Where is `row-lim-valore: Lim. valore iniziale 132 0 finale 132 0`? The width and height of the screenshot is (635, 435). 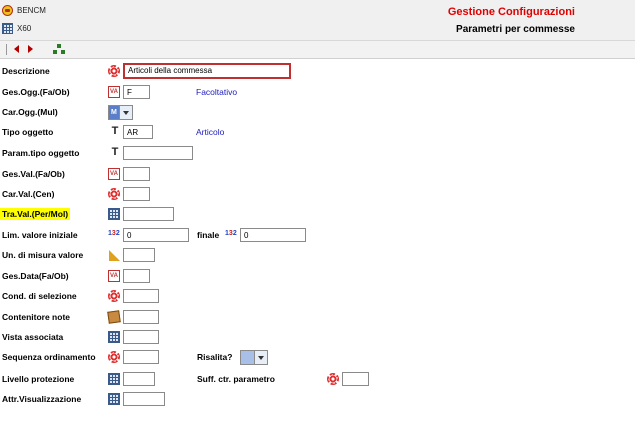
row-lim-valore: Lim. valore iniziale 132 0 finale 132 0 is located at coordinates (317, 236).